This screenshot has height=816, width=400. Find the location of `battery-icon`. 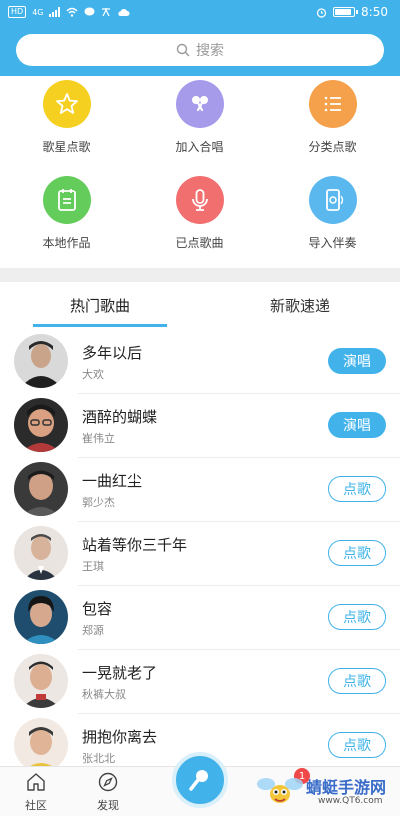

battery-icon is located at coordinates (346, 12).